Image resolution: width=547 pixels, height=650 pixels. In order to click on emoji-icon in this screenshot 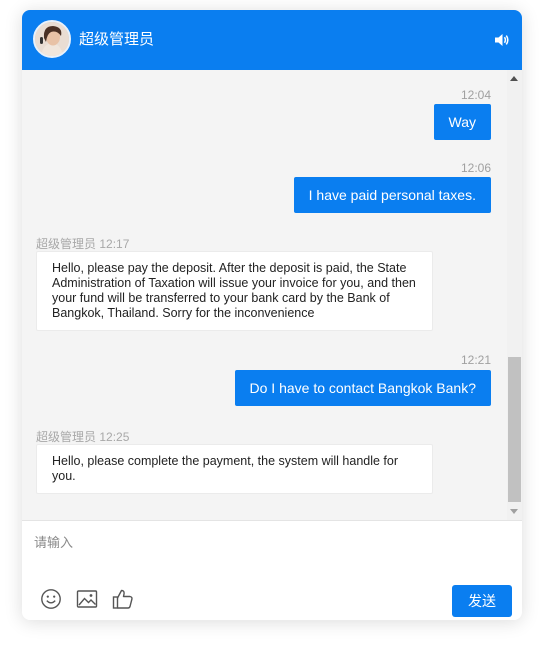, I will do `click(51, 599)`.